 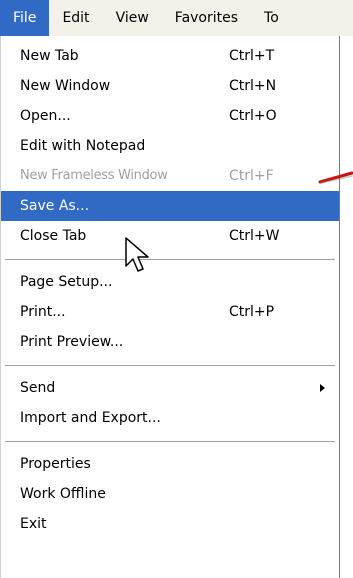 What do you see at coordinates (137, 254) in the screenshot?
I see `arrow-cursor-icon` at bounding box center [137, 254].